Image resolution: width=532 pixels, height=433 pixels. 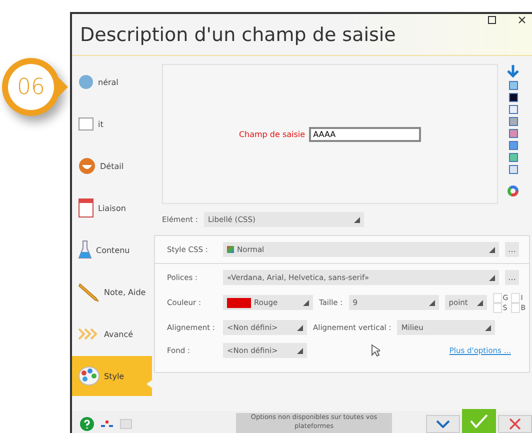 I want to click on cancel-button, so click(x=515, y=424).